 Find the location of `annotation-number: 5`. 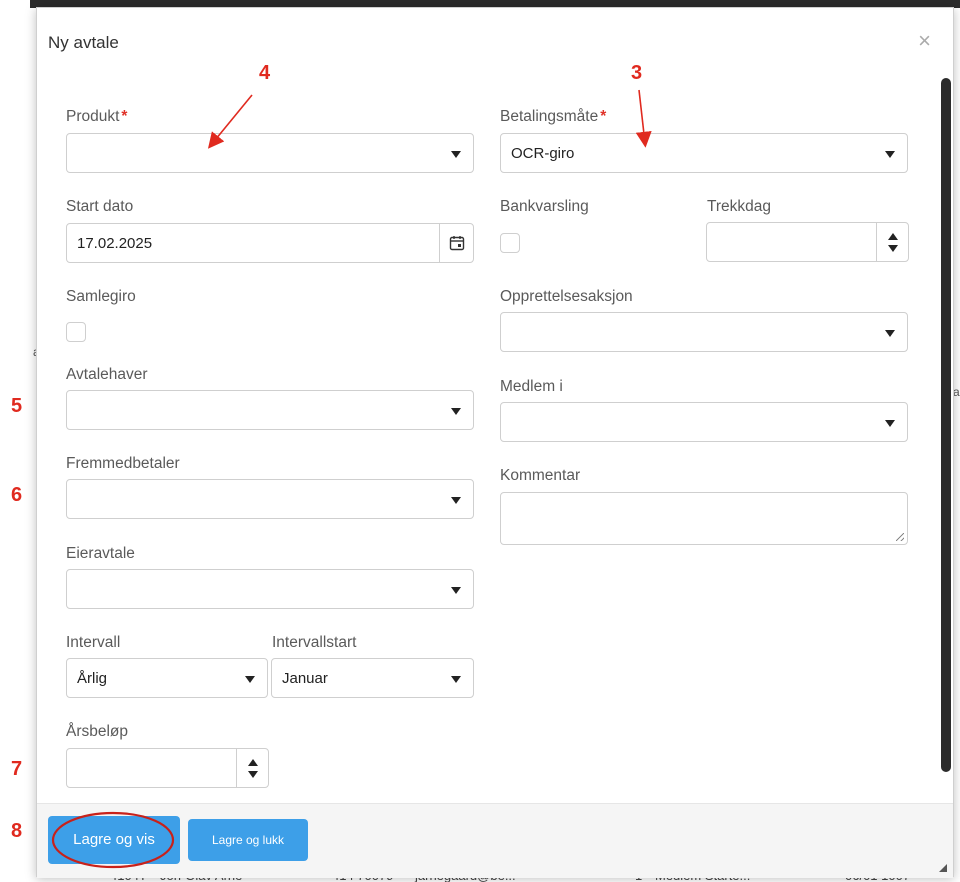

annotation-number: 5 is located at coordinates (17, 406).